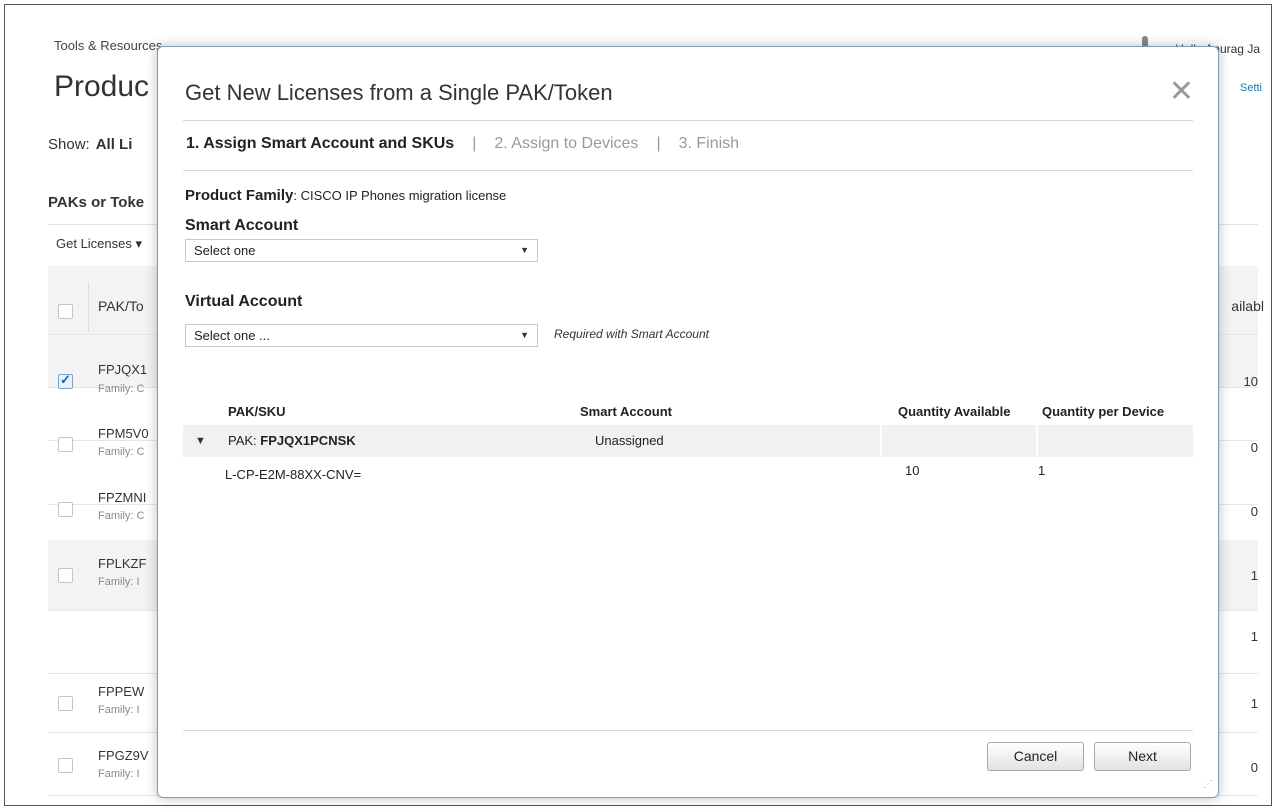  I want to click on show-filter: Show: All Li, so click(90, 144).